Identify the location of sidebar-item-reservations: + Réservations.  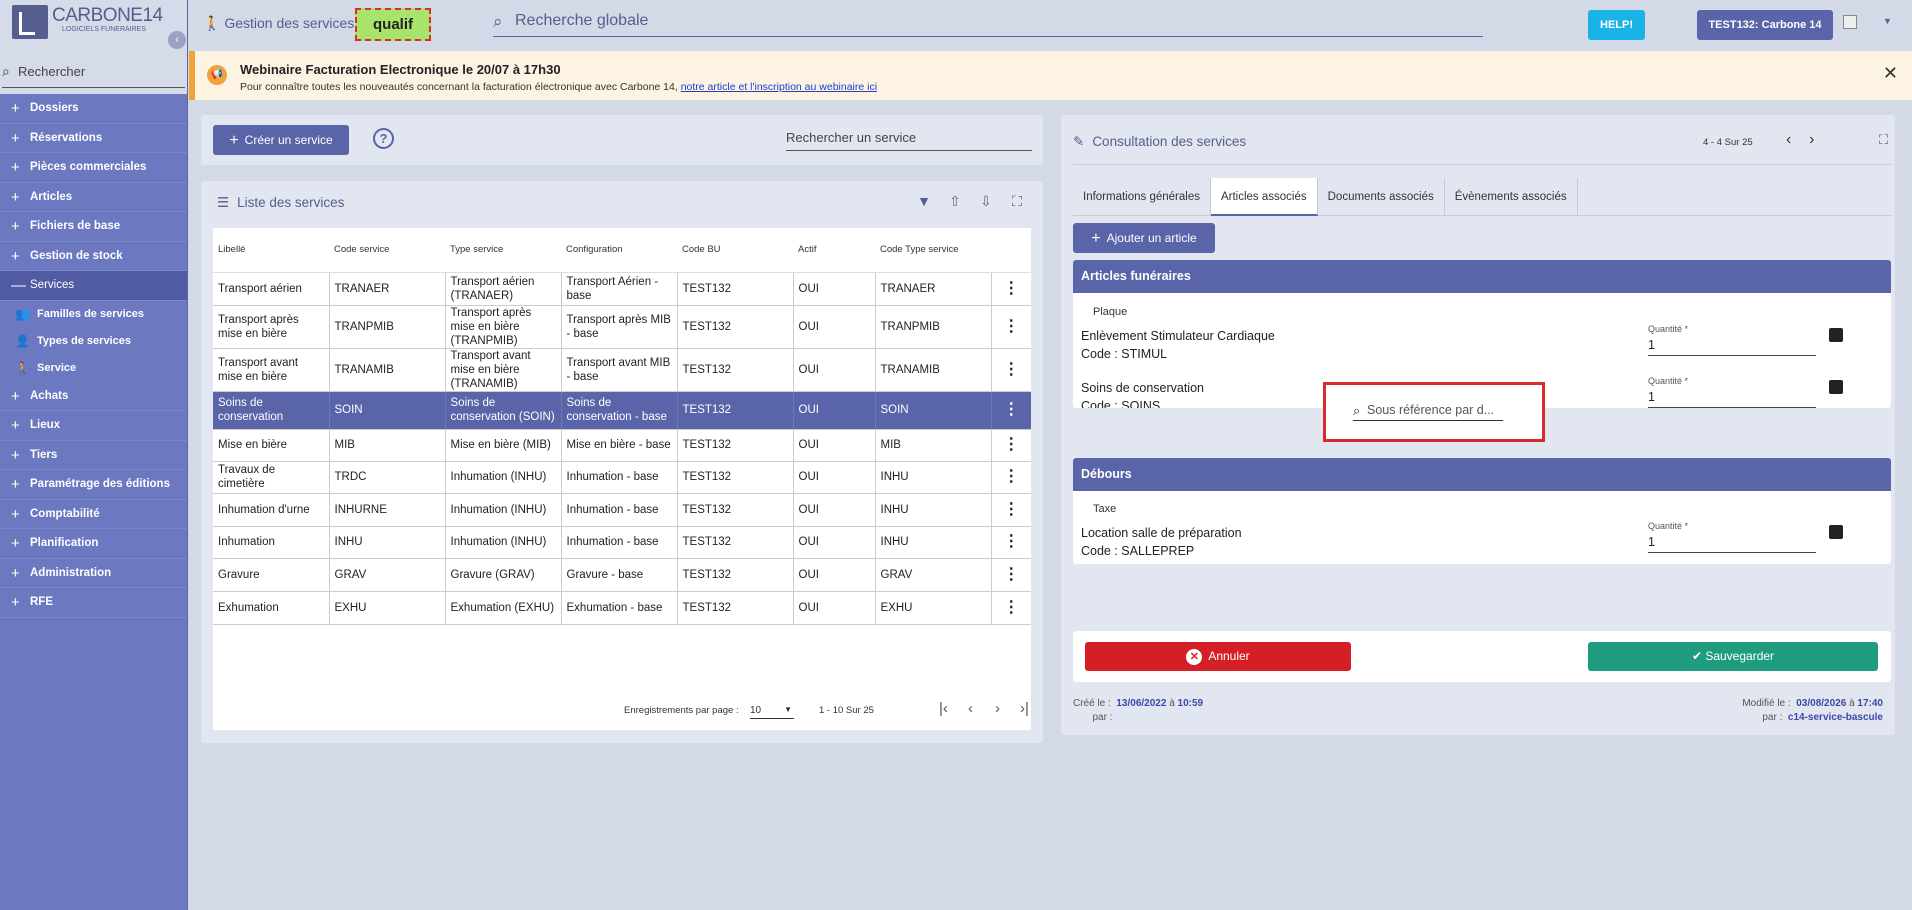
(93, 138).